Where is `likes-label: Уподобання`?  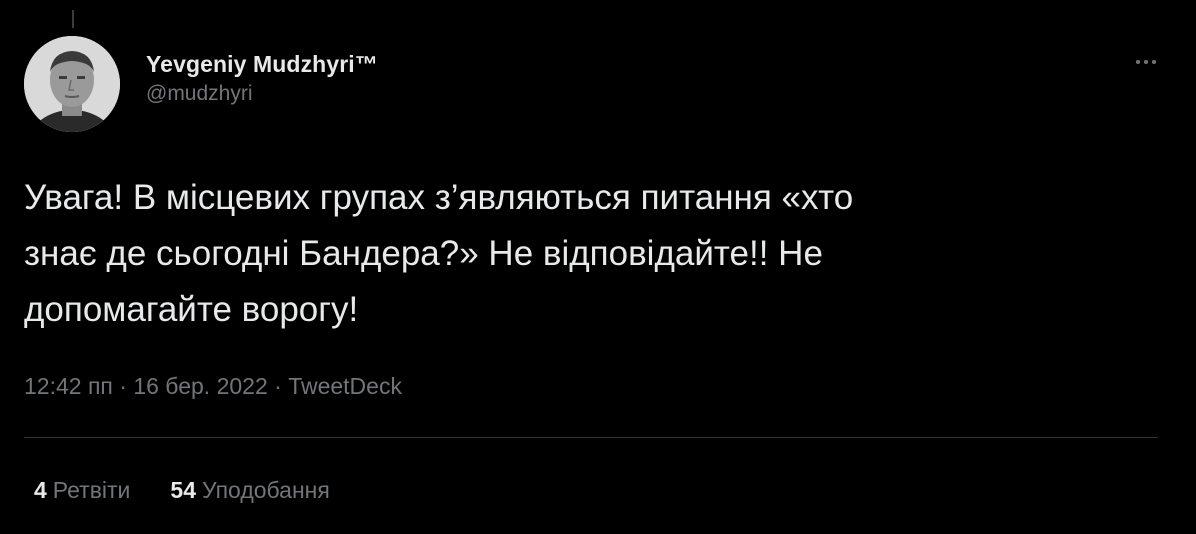 likes-label: Уподобання is located at coordinates (266, 490).